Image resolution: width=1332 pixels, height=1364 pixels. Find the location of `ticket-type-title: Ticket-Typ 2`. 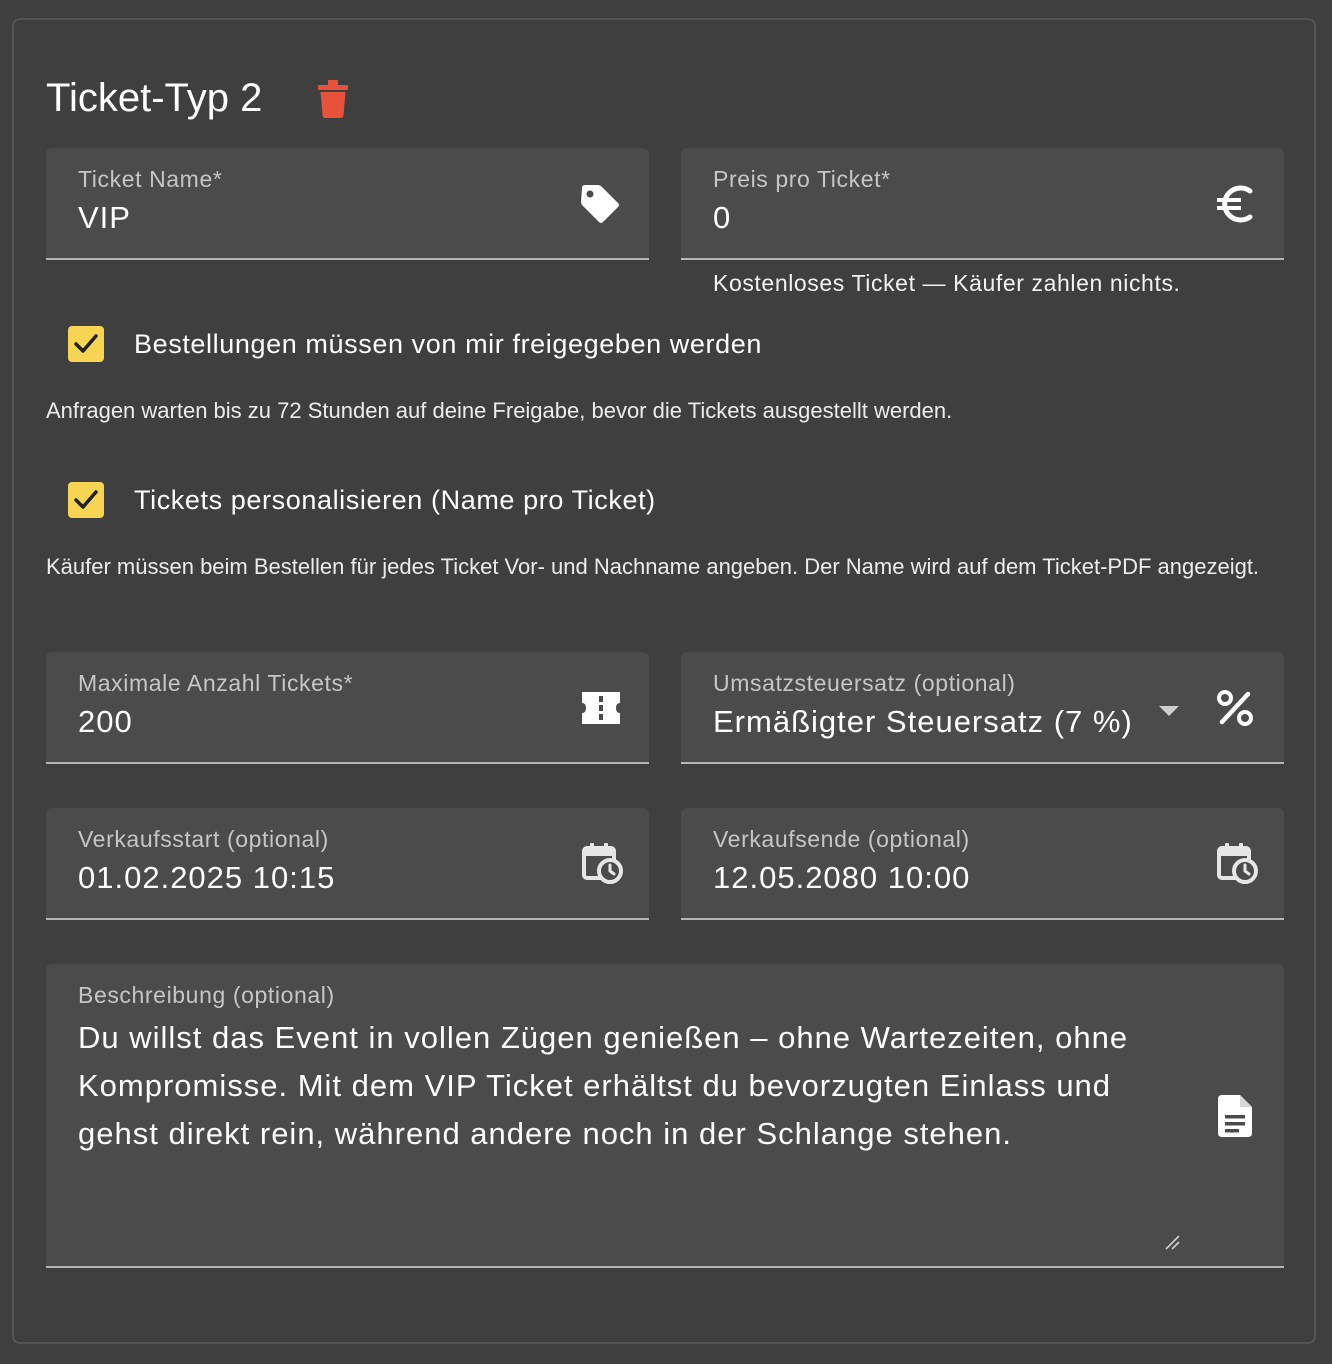

ticket-type-title: Ticket-Typ 2 is located at coordinates (154, 98).